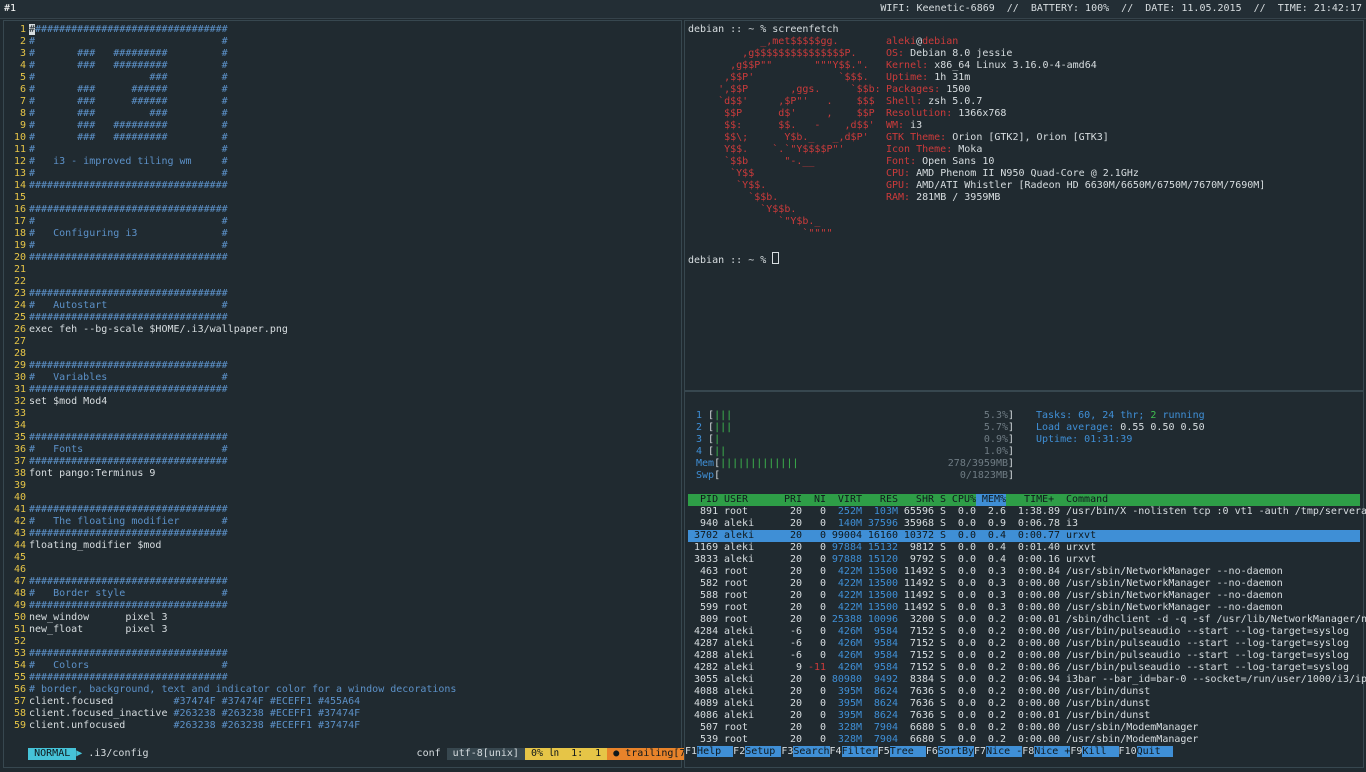  What do you see at coordinates (1084, 500) in the screenshot?
I see `column-header: Command` at bounding box center [1084, 500].